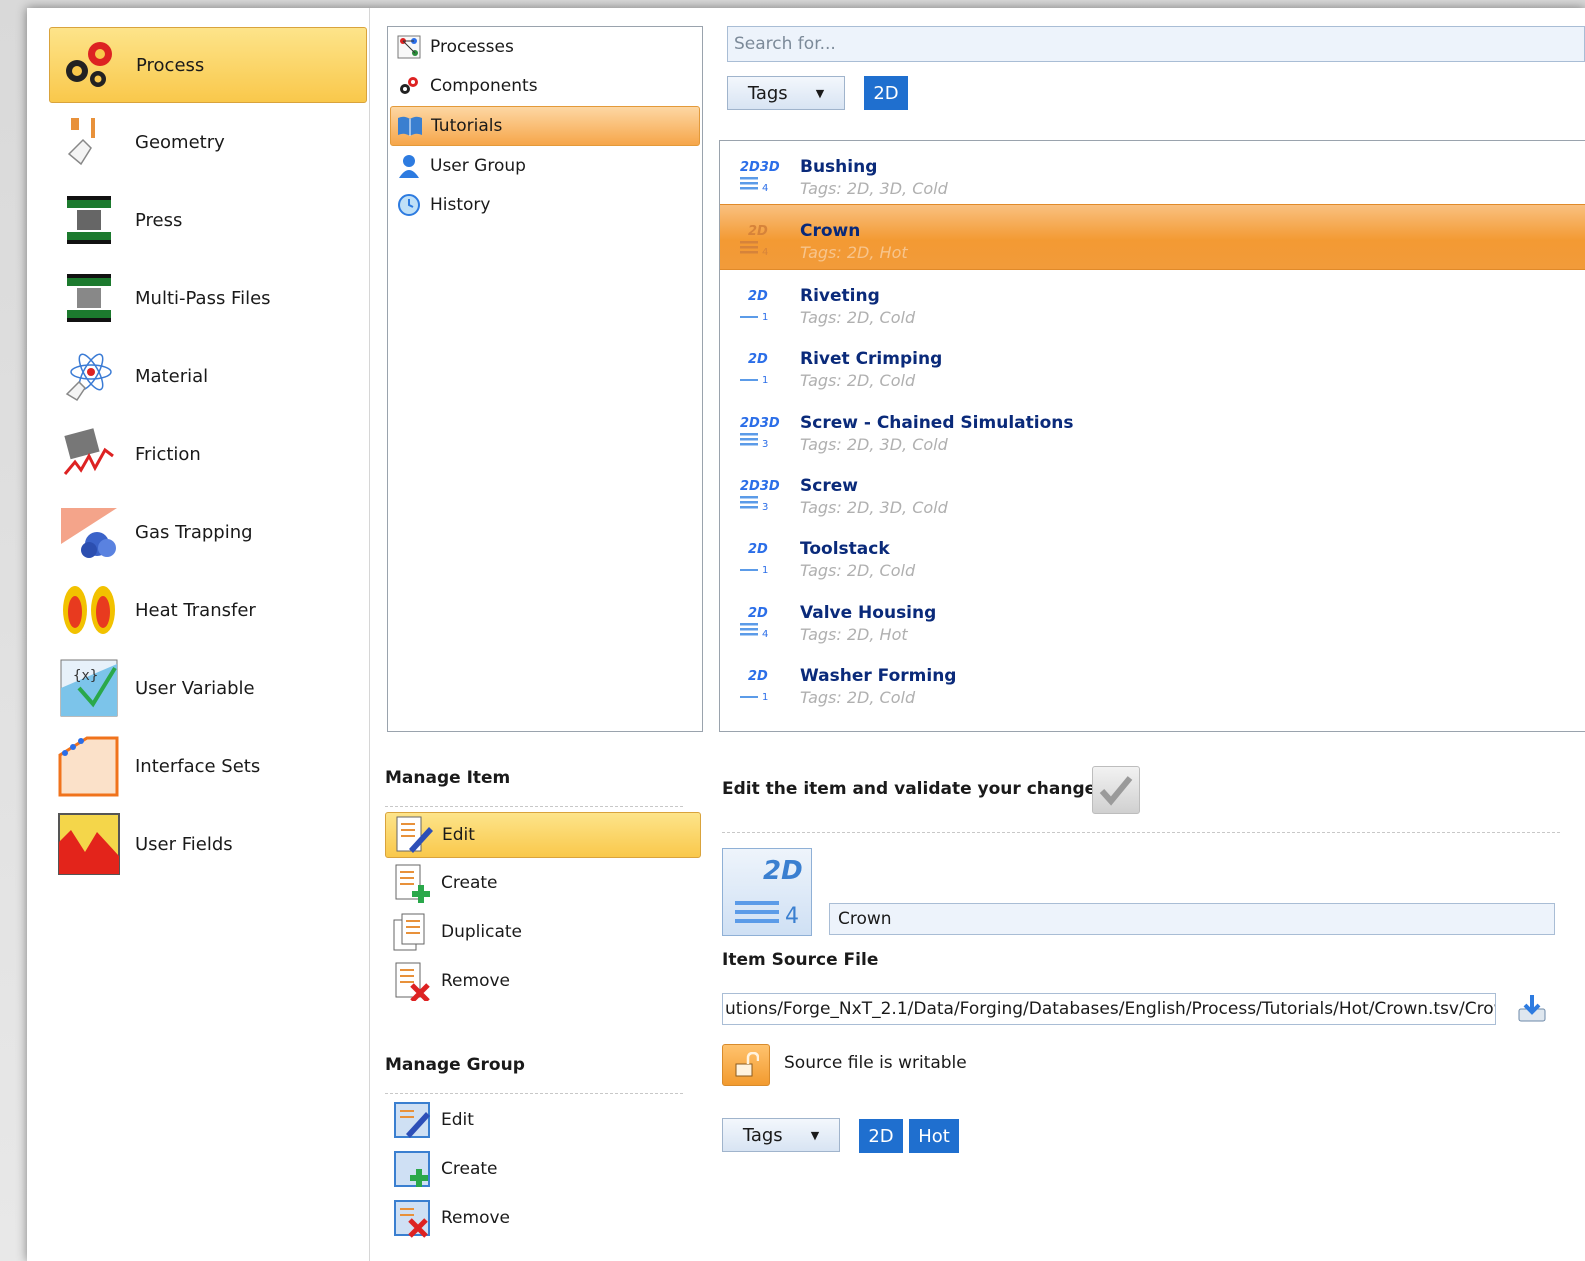  I want to click on validate-button, so click(1116, 790).